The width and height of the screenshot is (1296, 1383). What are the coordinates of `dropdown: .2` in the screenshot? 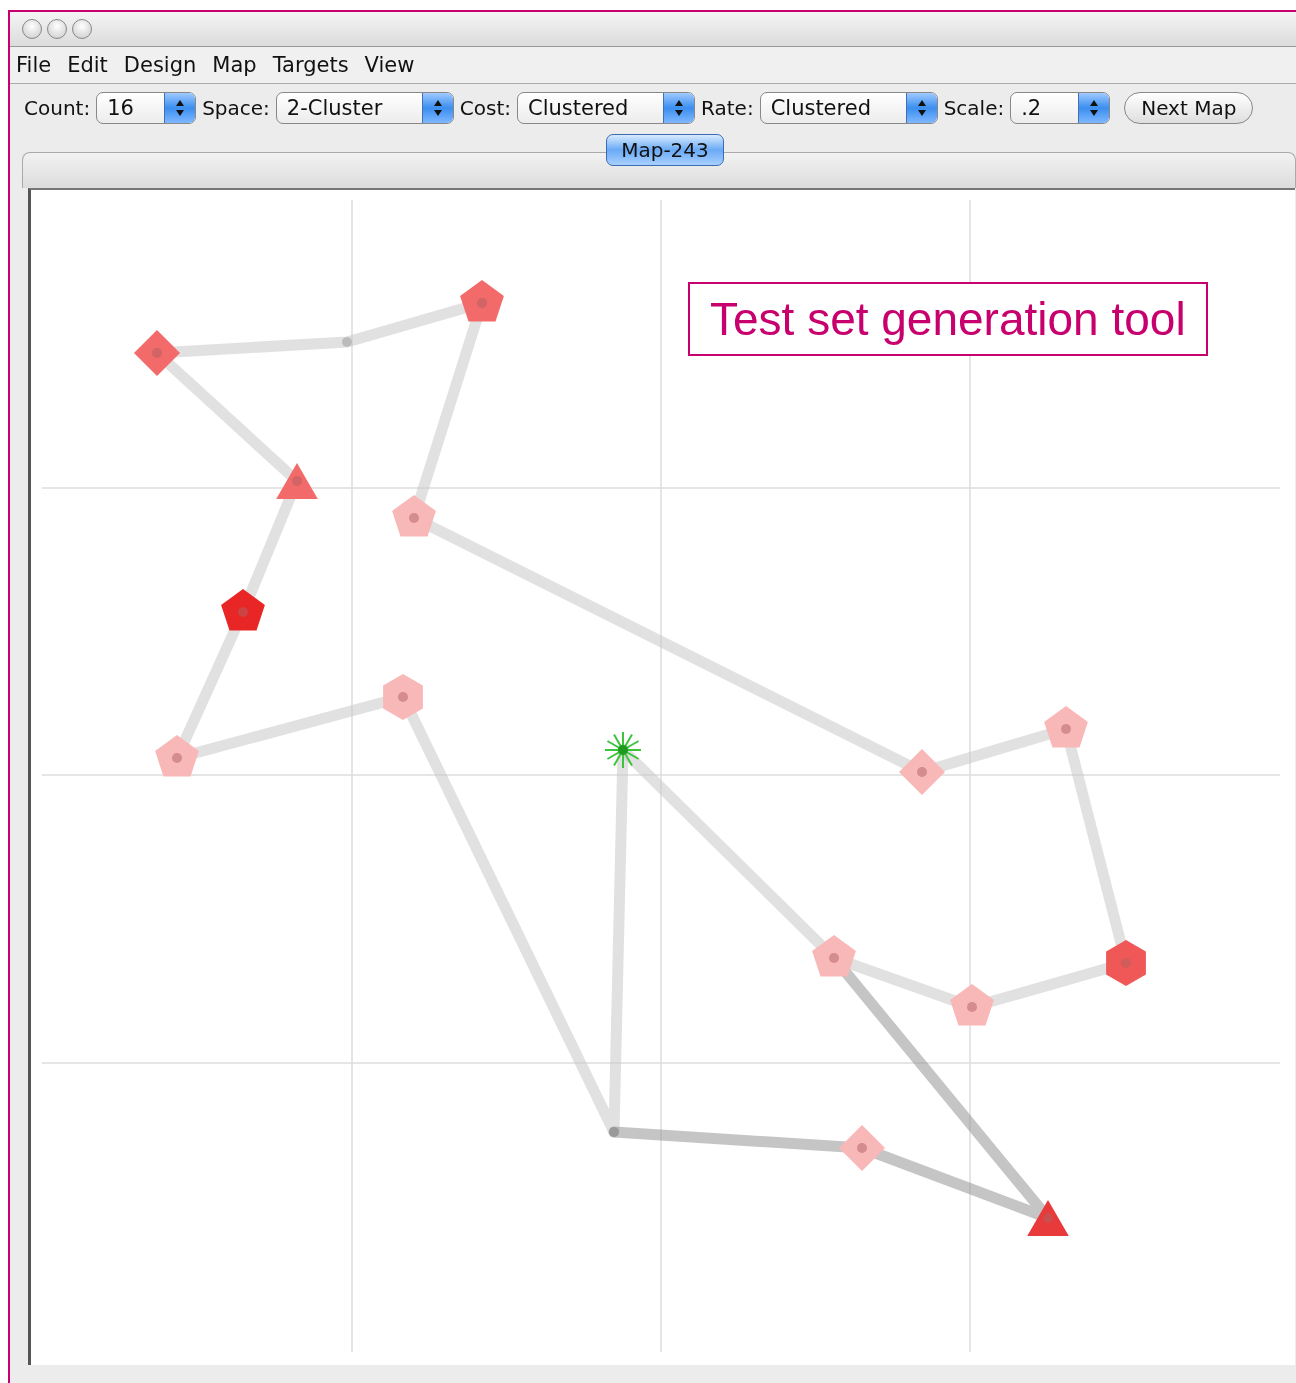 It's located at (1060, 108).